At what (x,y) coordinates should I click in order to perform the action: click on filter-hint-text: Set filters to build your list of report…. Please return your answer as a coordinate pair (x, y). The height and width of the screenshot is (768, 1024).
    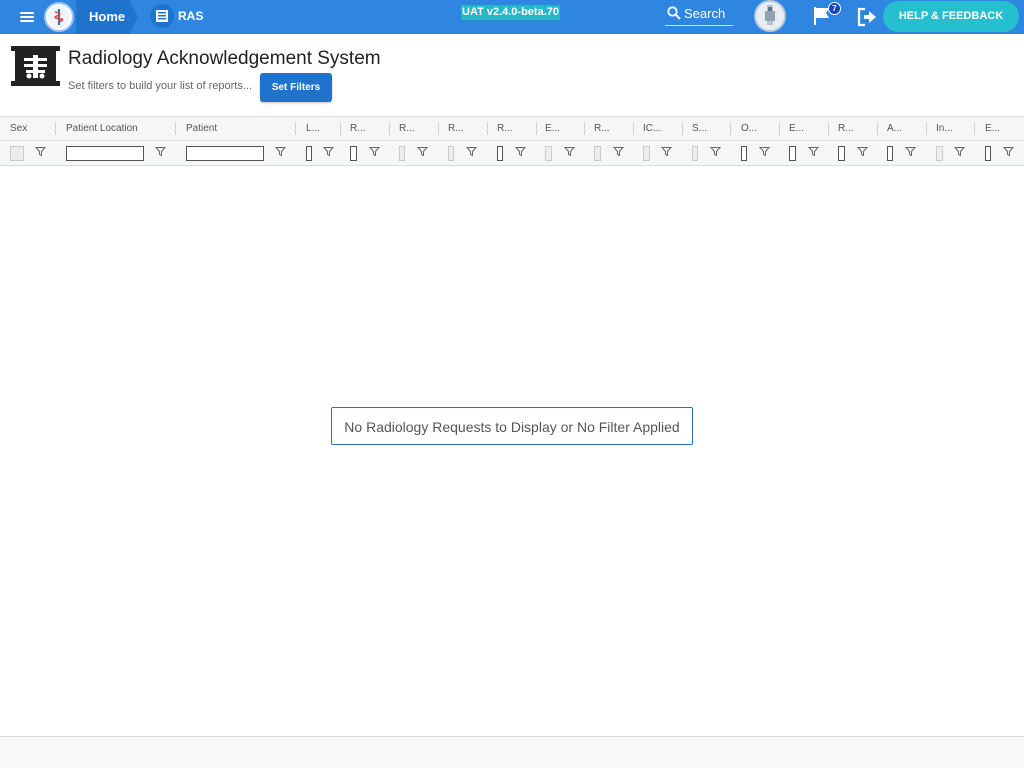
    Looking at the image, I should click on (160, 86).